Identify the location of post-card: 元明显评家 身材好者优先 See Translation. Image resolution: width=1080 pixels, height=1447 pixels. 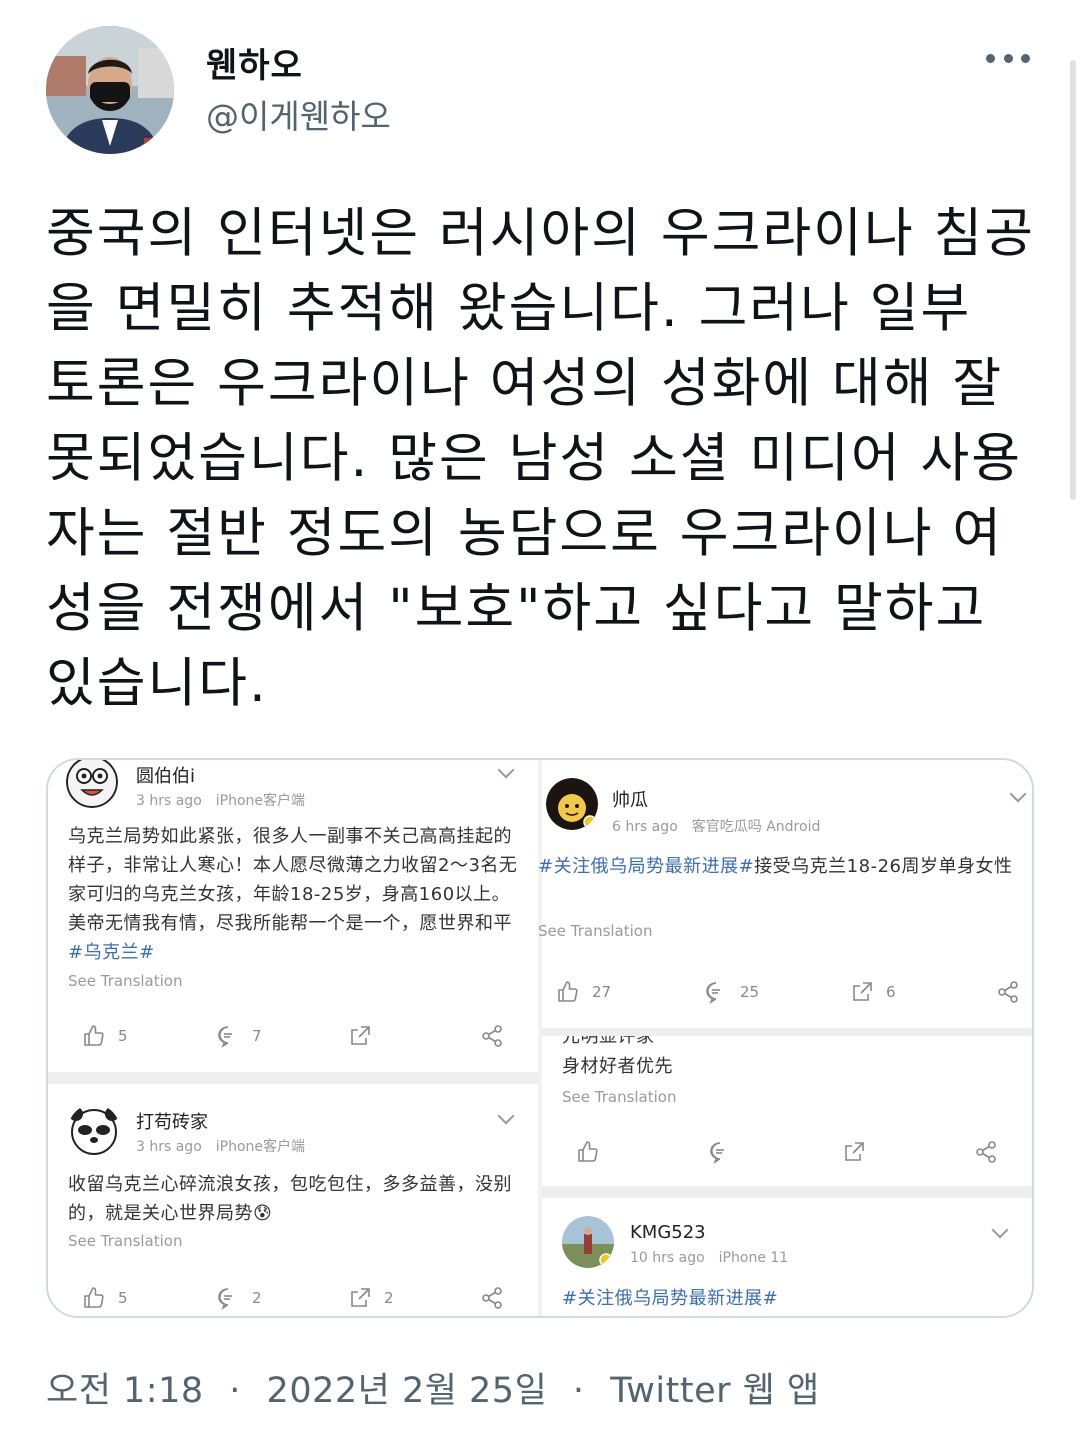
(787, 1110).